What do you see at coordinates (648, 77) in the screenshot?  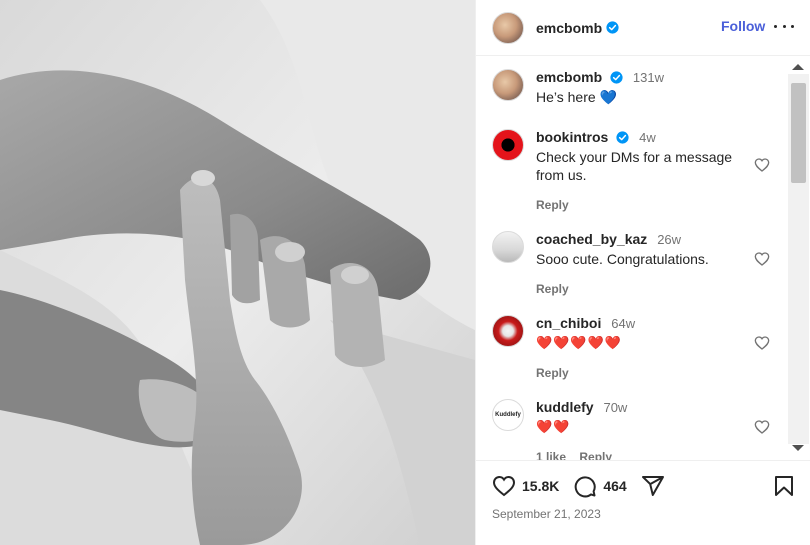 I see `caption-age: 131w` at bounding box center [648, 77].